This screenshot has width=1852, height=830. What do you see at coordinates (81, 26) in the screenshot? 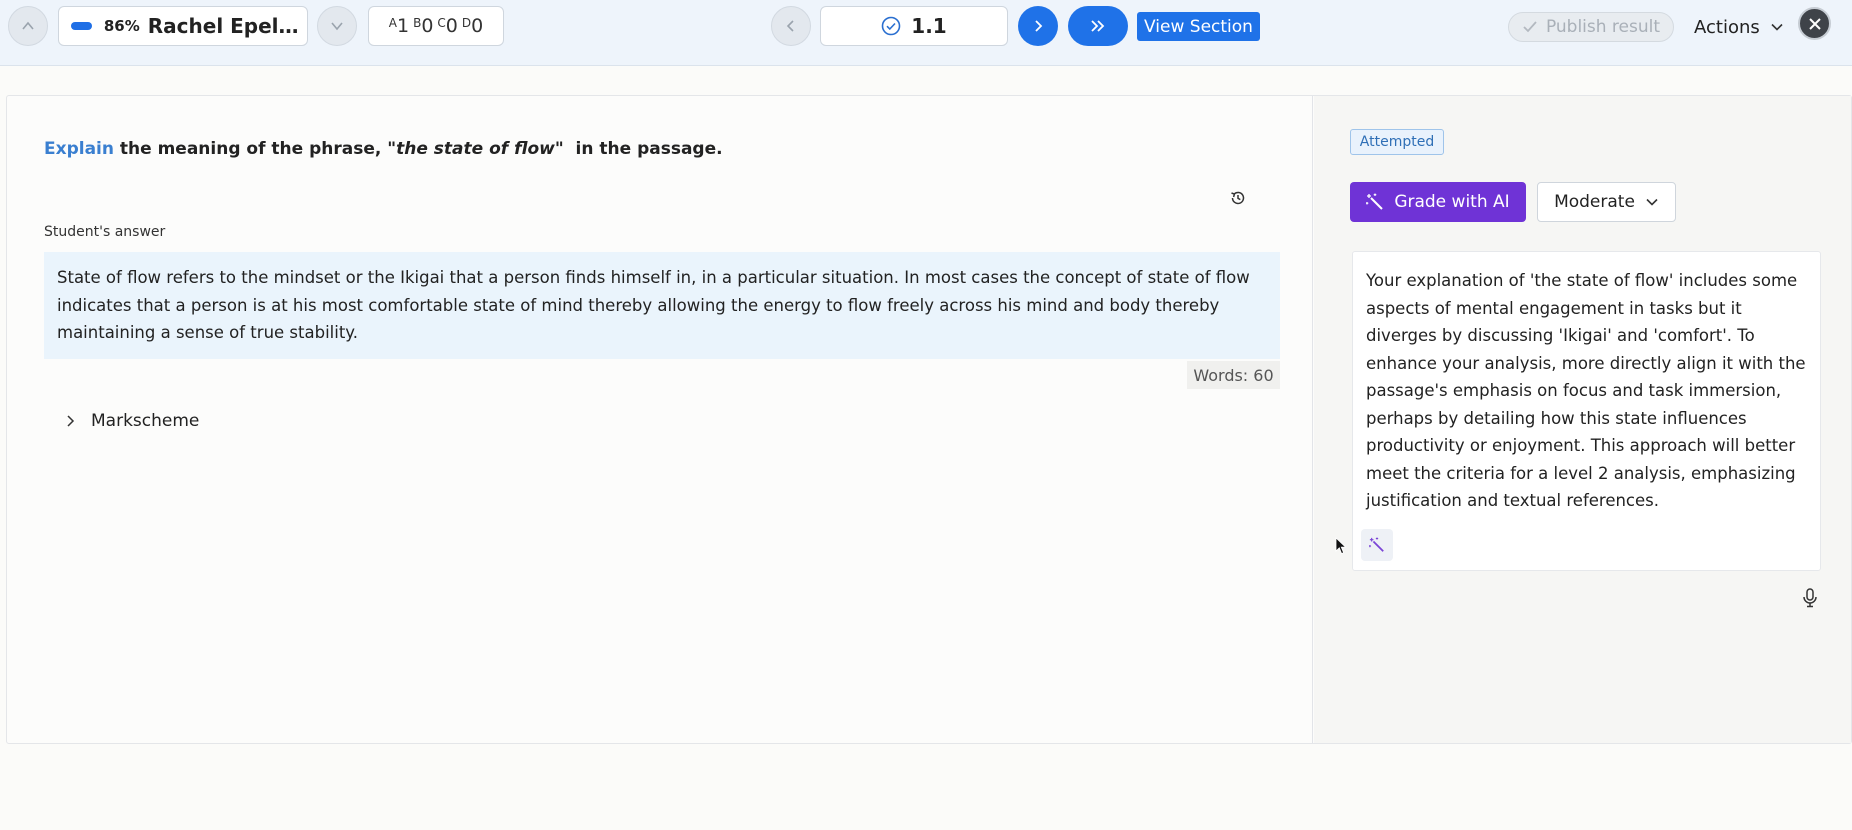
I see `student-progress-bar` at bounding box center [81, 26].